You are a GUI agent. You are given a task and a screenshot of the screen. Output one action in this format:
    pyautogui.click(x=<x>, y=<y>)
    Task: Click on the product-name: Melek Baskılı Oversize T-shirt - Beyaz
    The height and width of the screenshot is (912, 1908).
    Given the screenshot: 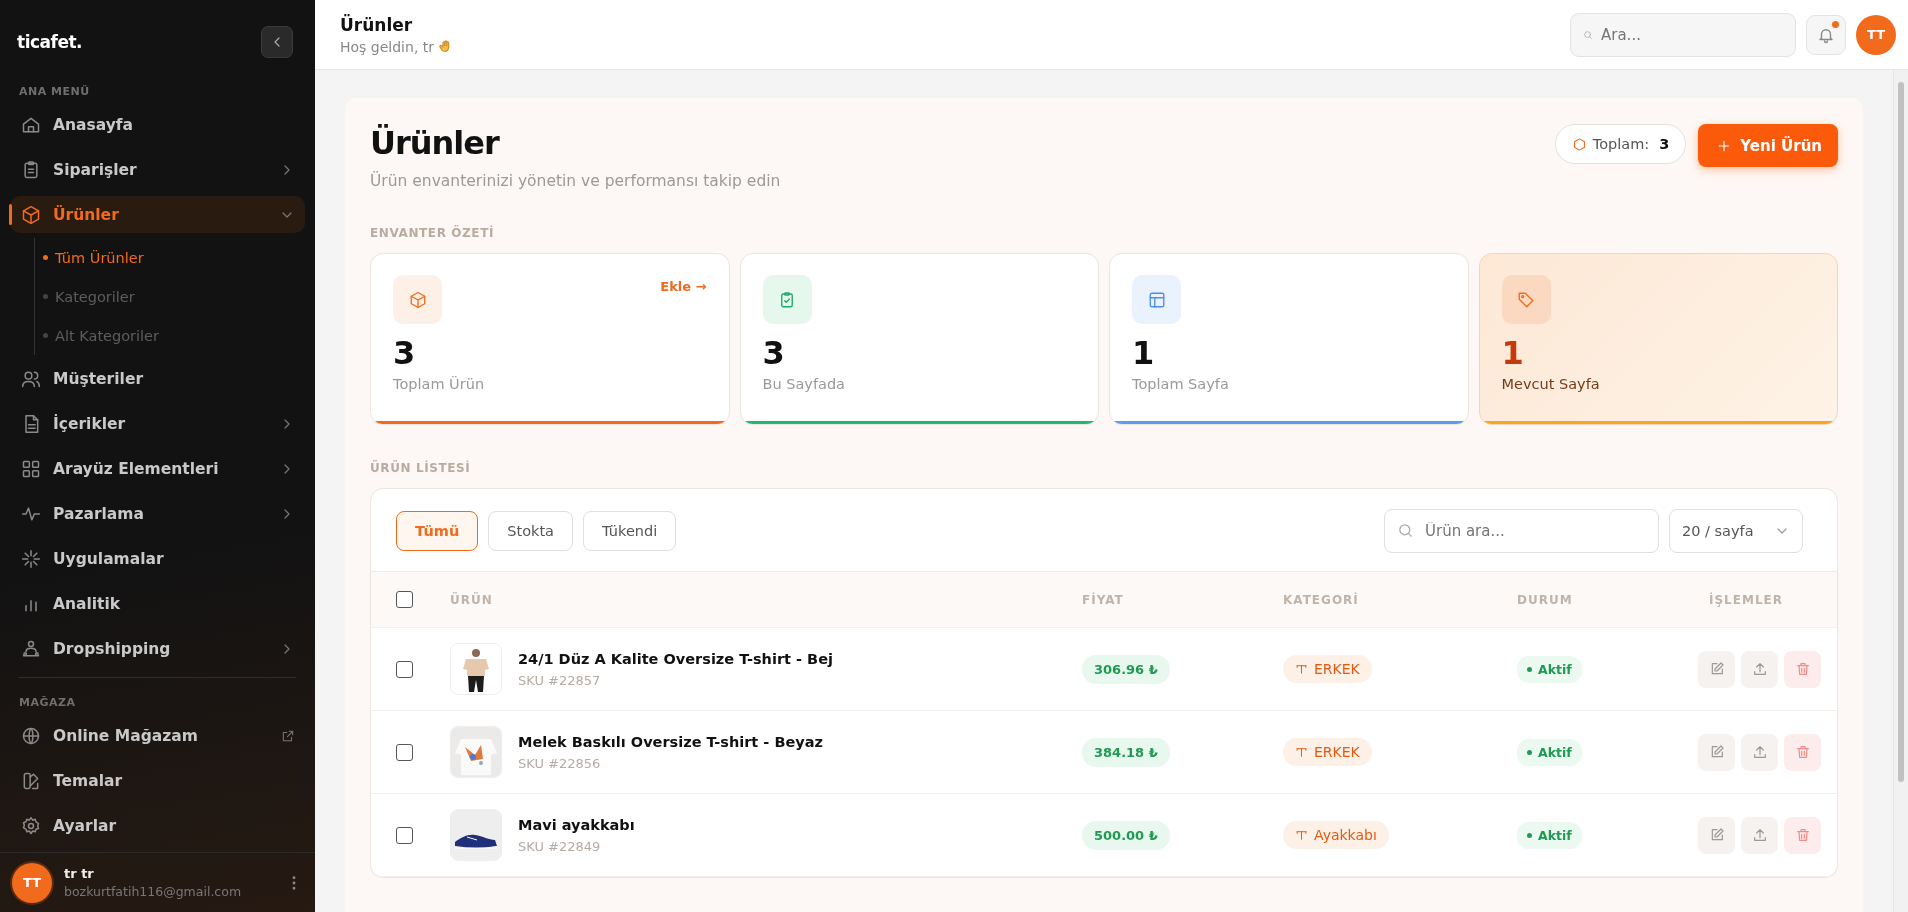 What is the action you would take?
    pyautogui.click(x=670, y=741)
    